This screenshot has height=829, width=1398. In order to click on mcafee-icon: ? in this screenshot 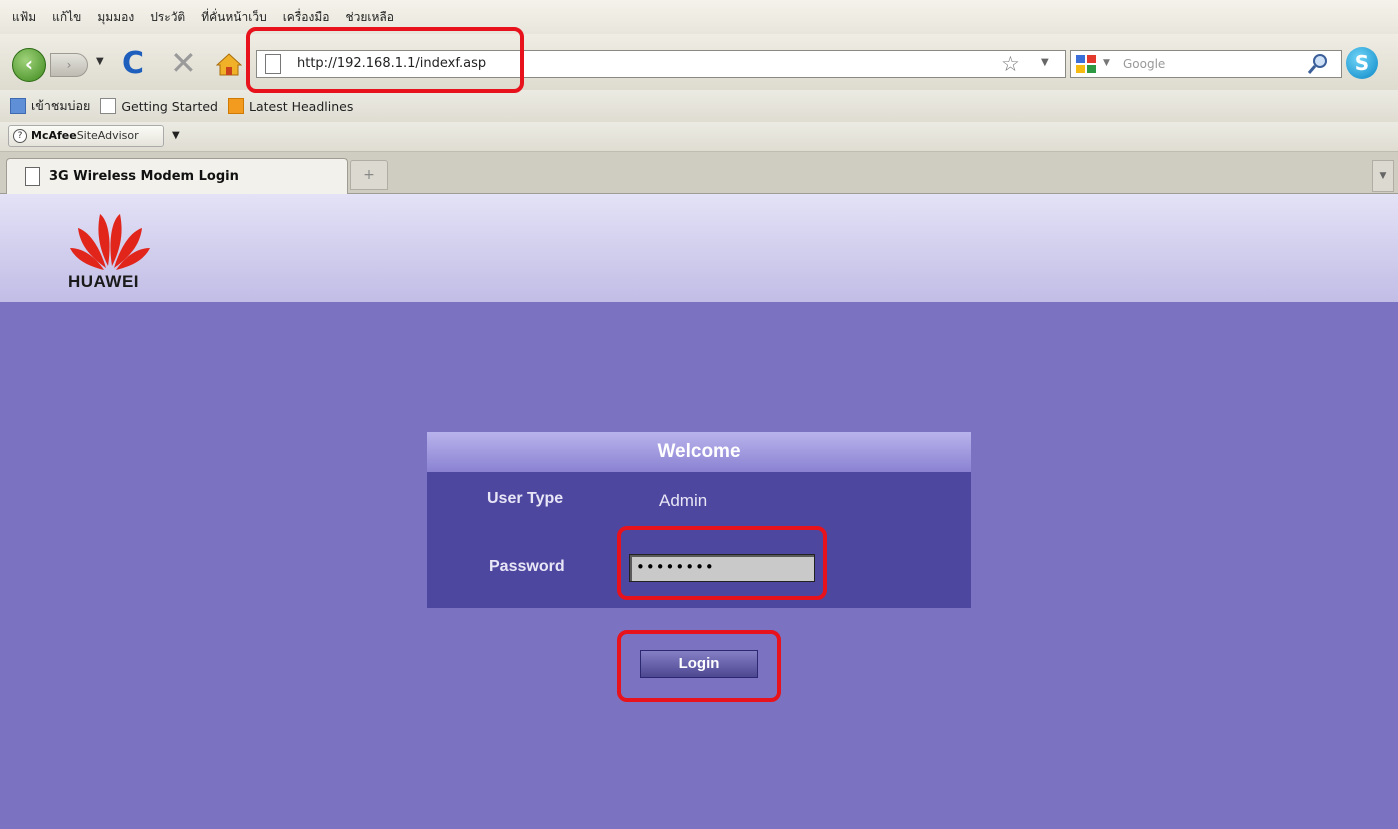, I will do `click(20, 136)`.